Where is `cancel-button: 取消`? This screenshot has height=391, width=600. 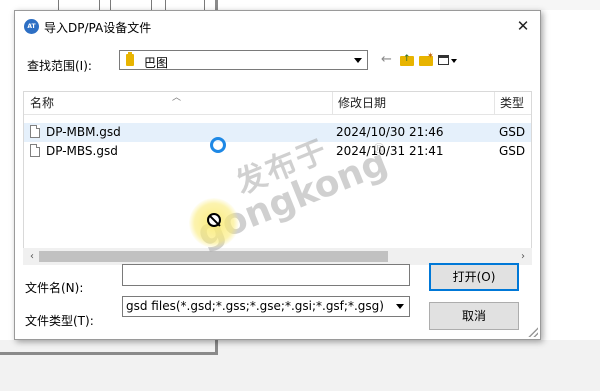 cancel-button: 取消 is located at coordinates (474, 316).